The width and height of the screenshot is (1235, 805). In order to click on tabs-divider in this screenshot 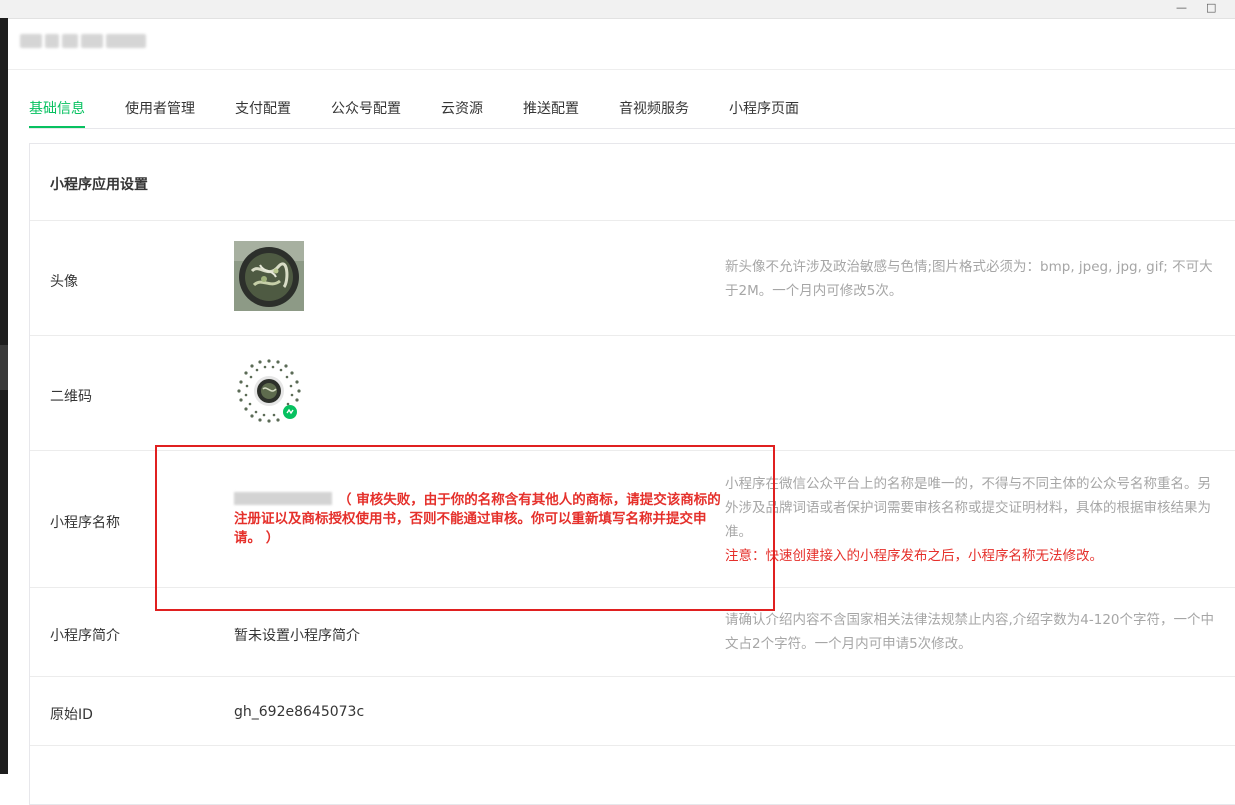, I will do `click(632, 128)`.